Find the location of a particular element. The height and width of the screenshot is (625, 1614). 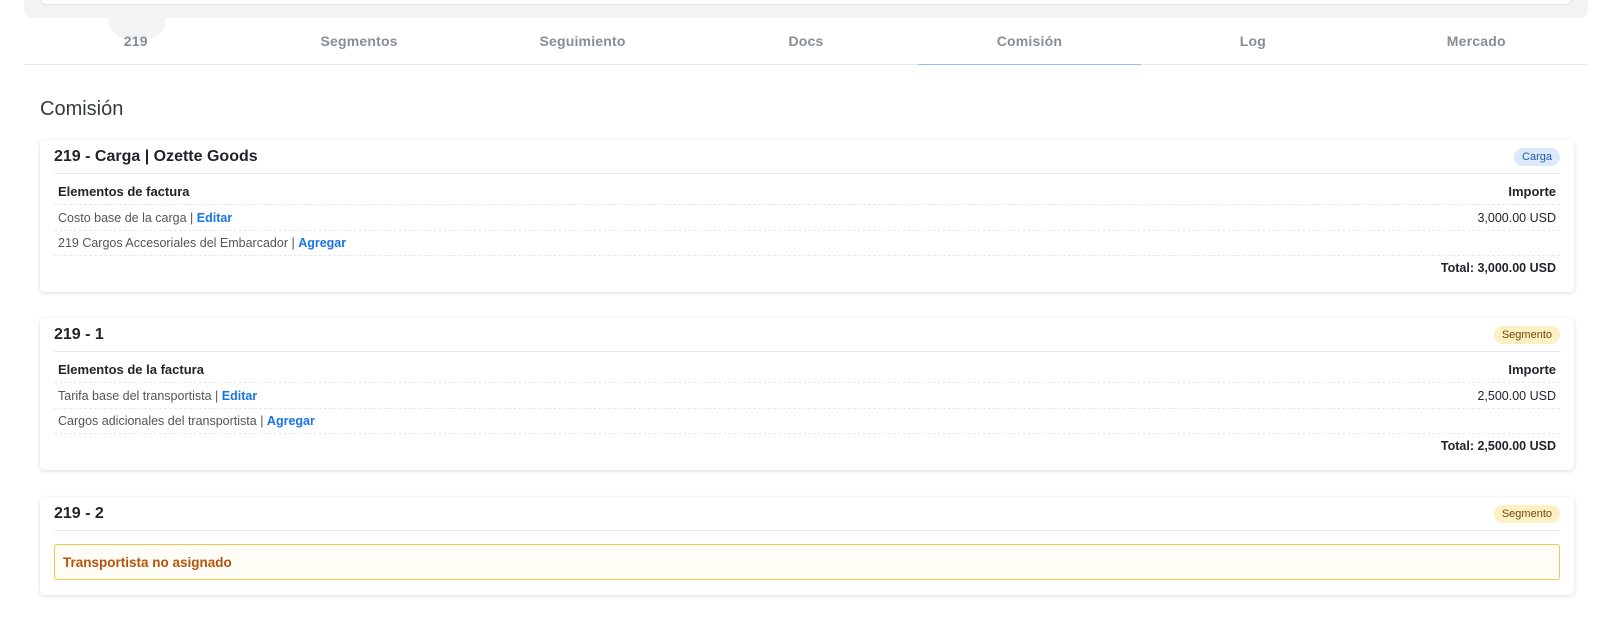

total-amount: Total: 2,500.00 USD is located at coordinates (1498, 446).